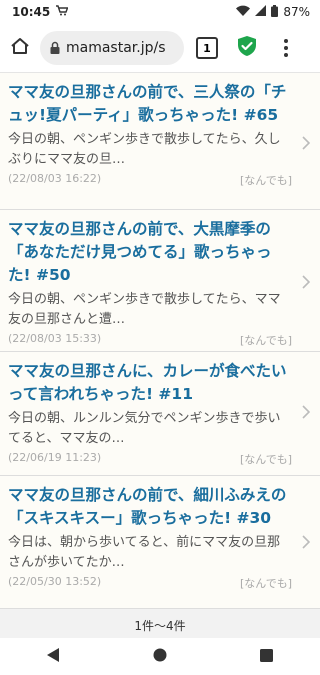 This screenshot has height=675, width=320. Describe the element at coordinates (55, 581) in the screenshot. I see `article-date: (22/05/30 13:52)` at that location.